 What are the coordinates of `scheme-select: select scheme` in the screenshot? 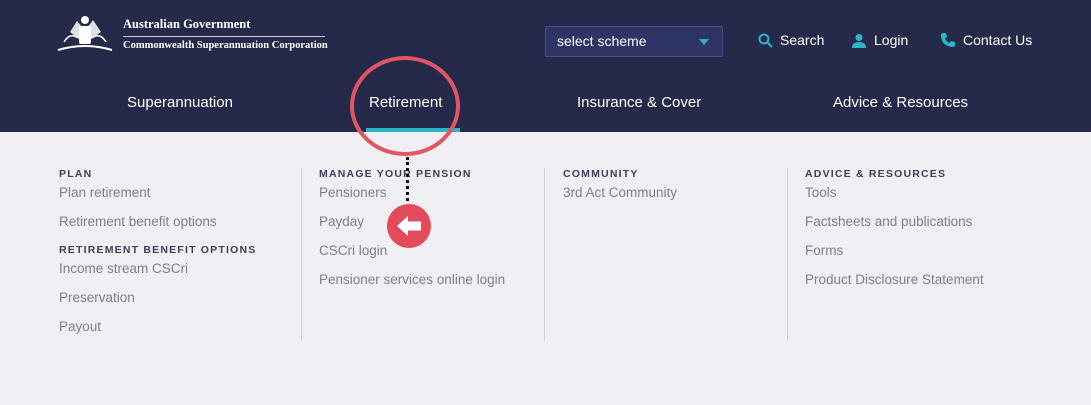 It's located at (634, 41).